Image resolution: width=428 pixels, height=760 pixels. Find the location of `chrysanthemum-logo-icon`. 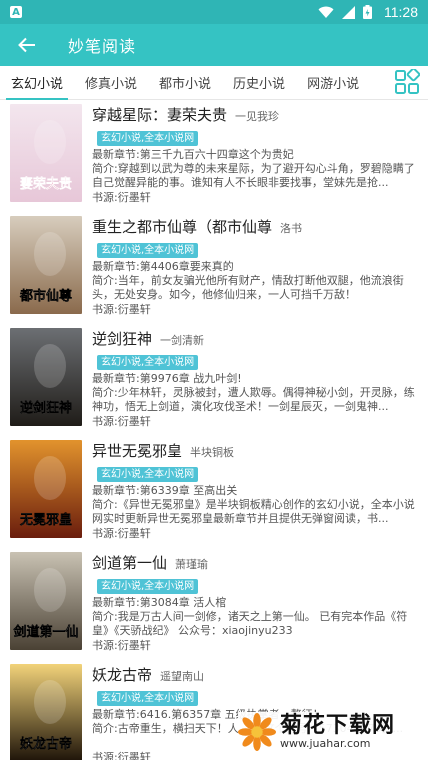

chrysanthemum-logo-icon is located at coordinates (257, 732).